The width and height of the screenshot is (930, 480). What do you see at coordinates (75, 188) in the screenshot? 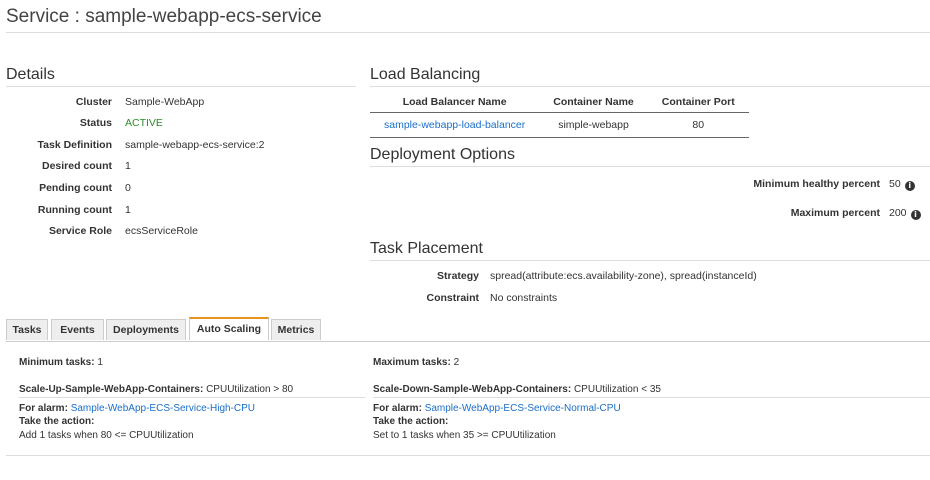
I see `pending-count-label: Pending count` at bounding box center [75, 188].